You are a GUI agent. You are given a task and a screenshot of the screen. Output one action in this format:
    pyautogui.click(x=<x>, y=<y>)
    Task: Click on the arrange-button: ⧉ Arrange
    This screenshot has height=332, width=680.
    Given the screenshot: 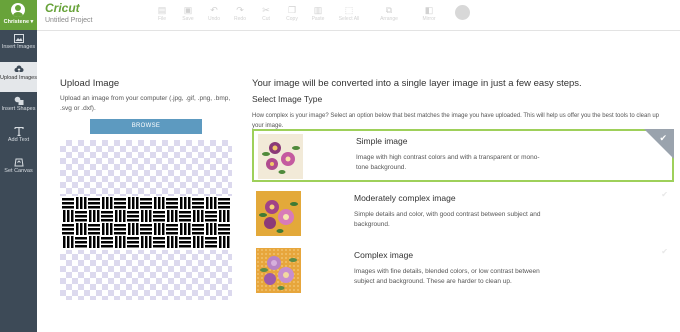 What is the action you would take?
    pyautogui.click(x=389, y=14)
    